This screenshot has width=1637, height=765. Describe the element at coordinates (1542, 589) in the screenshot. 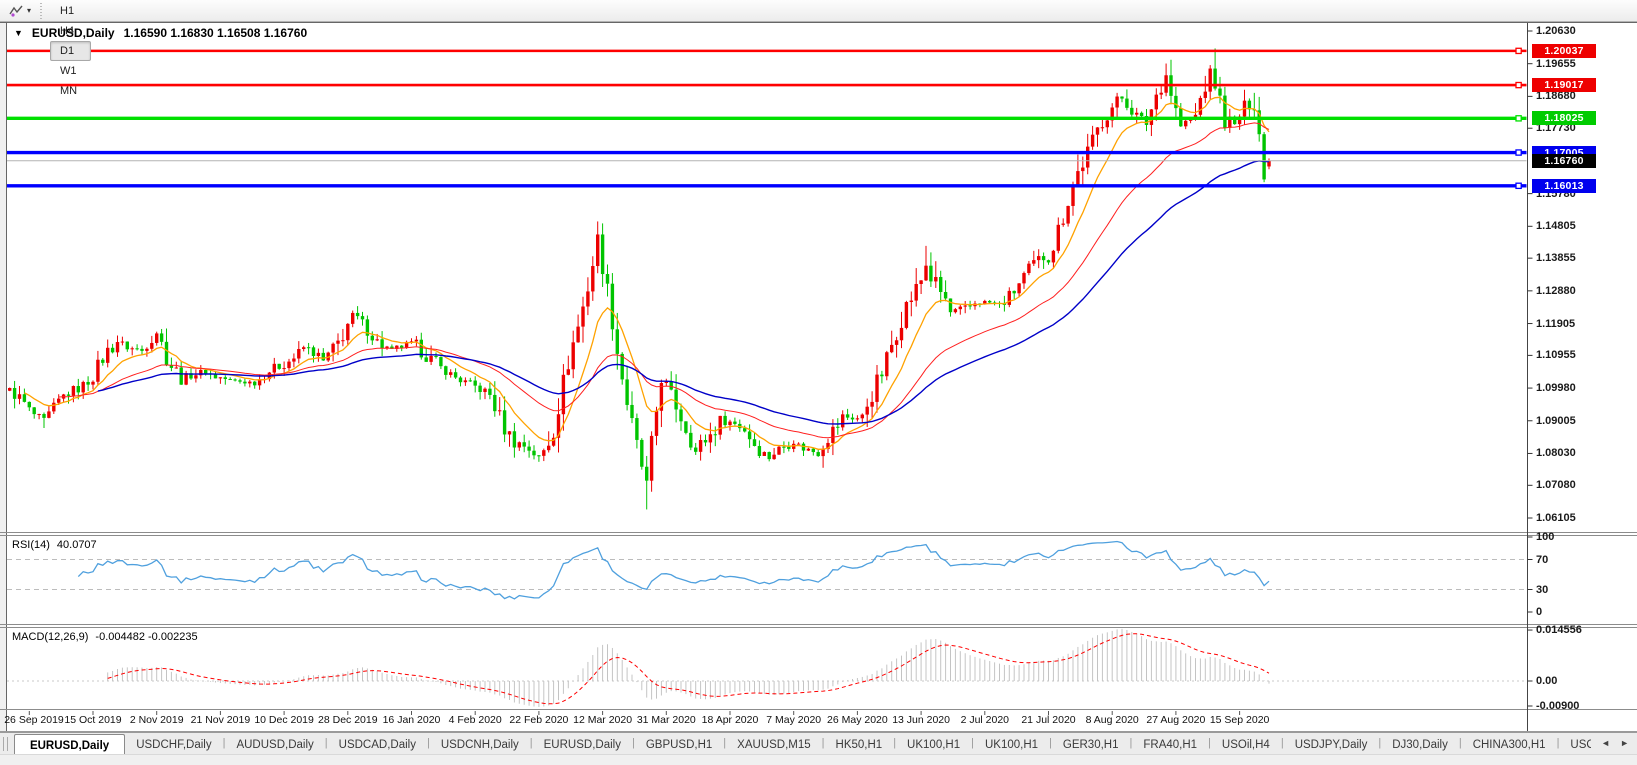

I see `rsi-axis-tick: 30` at that location.